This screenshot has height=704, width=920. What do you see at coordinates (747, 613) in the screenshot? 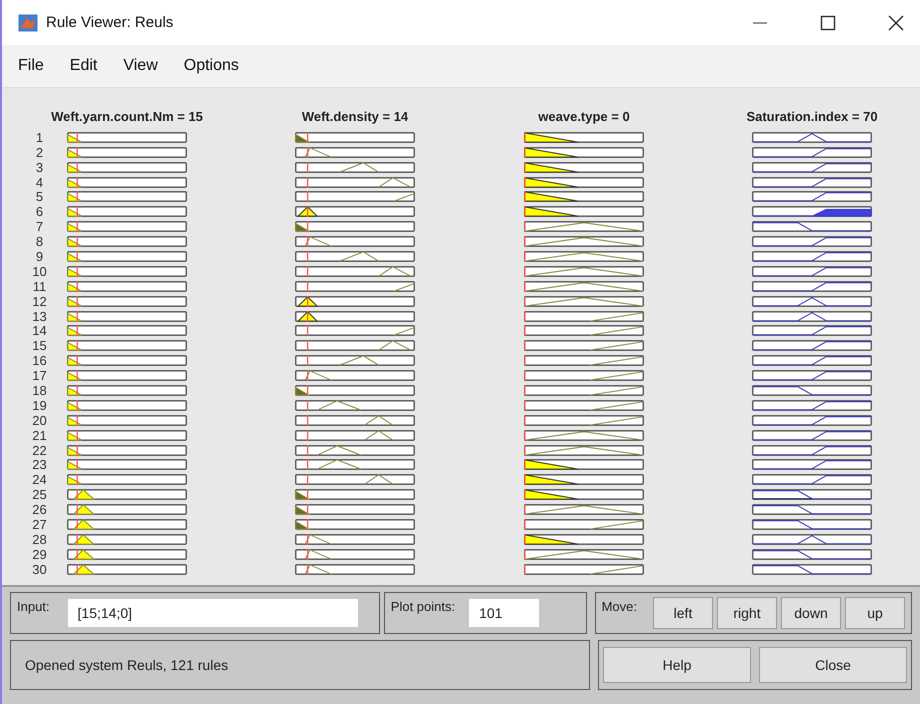
I see `move-button: right` at bounding box center [747, 613].